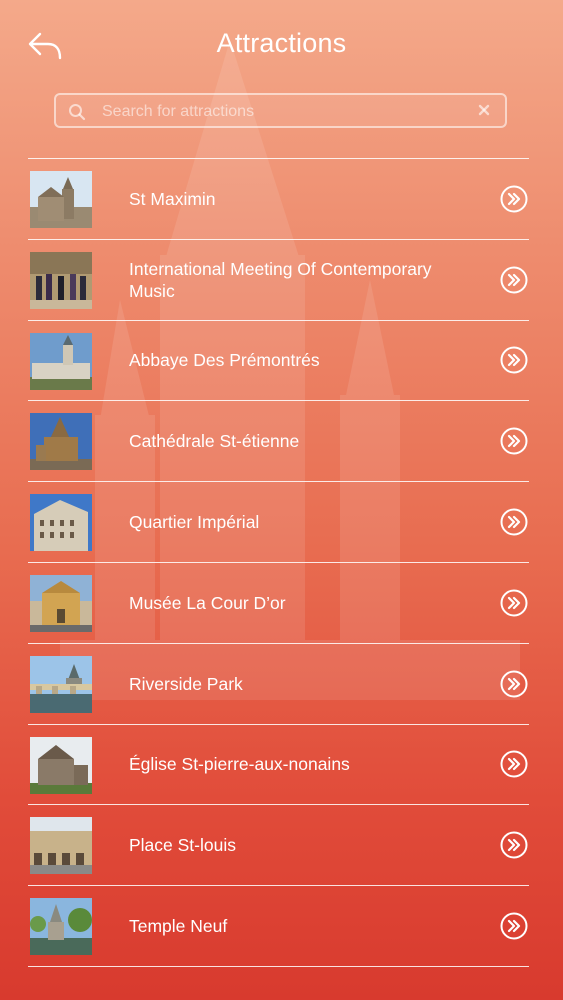 The width and height of the screenshot is (563, 1000). I want to click on attraction-name: Cathédrale St-étienne, so click(214, 441).